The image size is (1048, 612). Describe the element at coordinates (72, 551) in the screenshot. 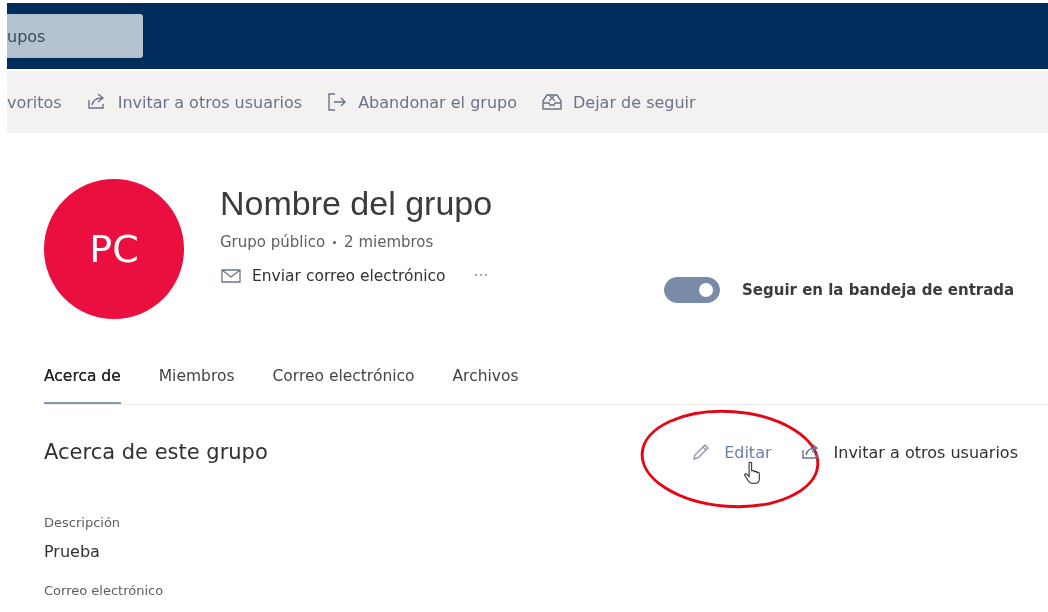

I see `field-value: Prueba` at that location.